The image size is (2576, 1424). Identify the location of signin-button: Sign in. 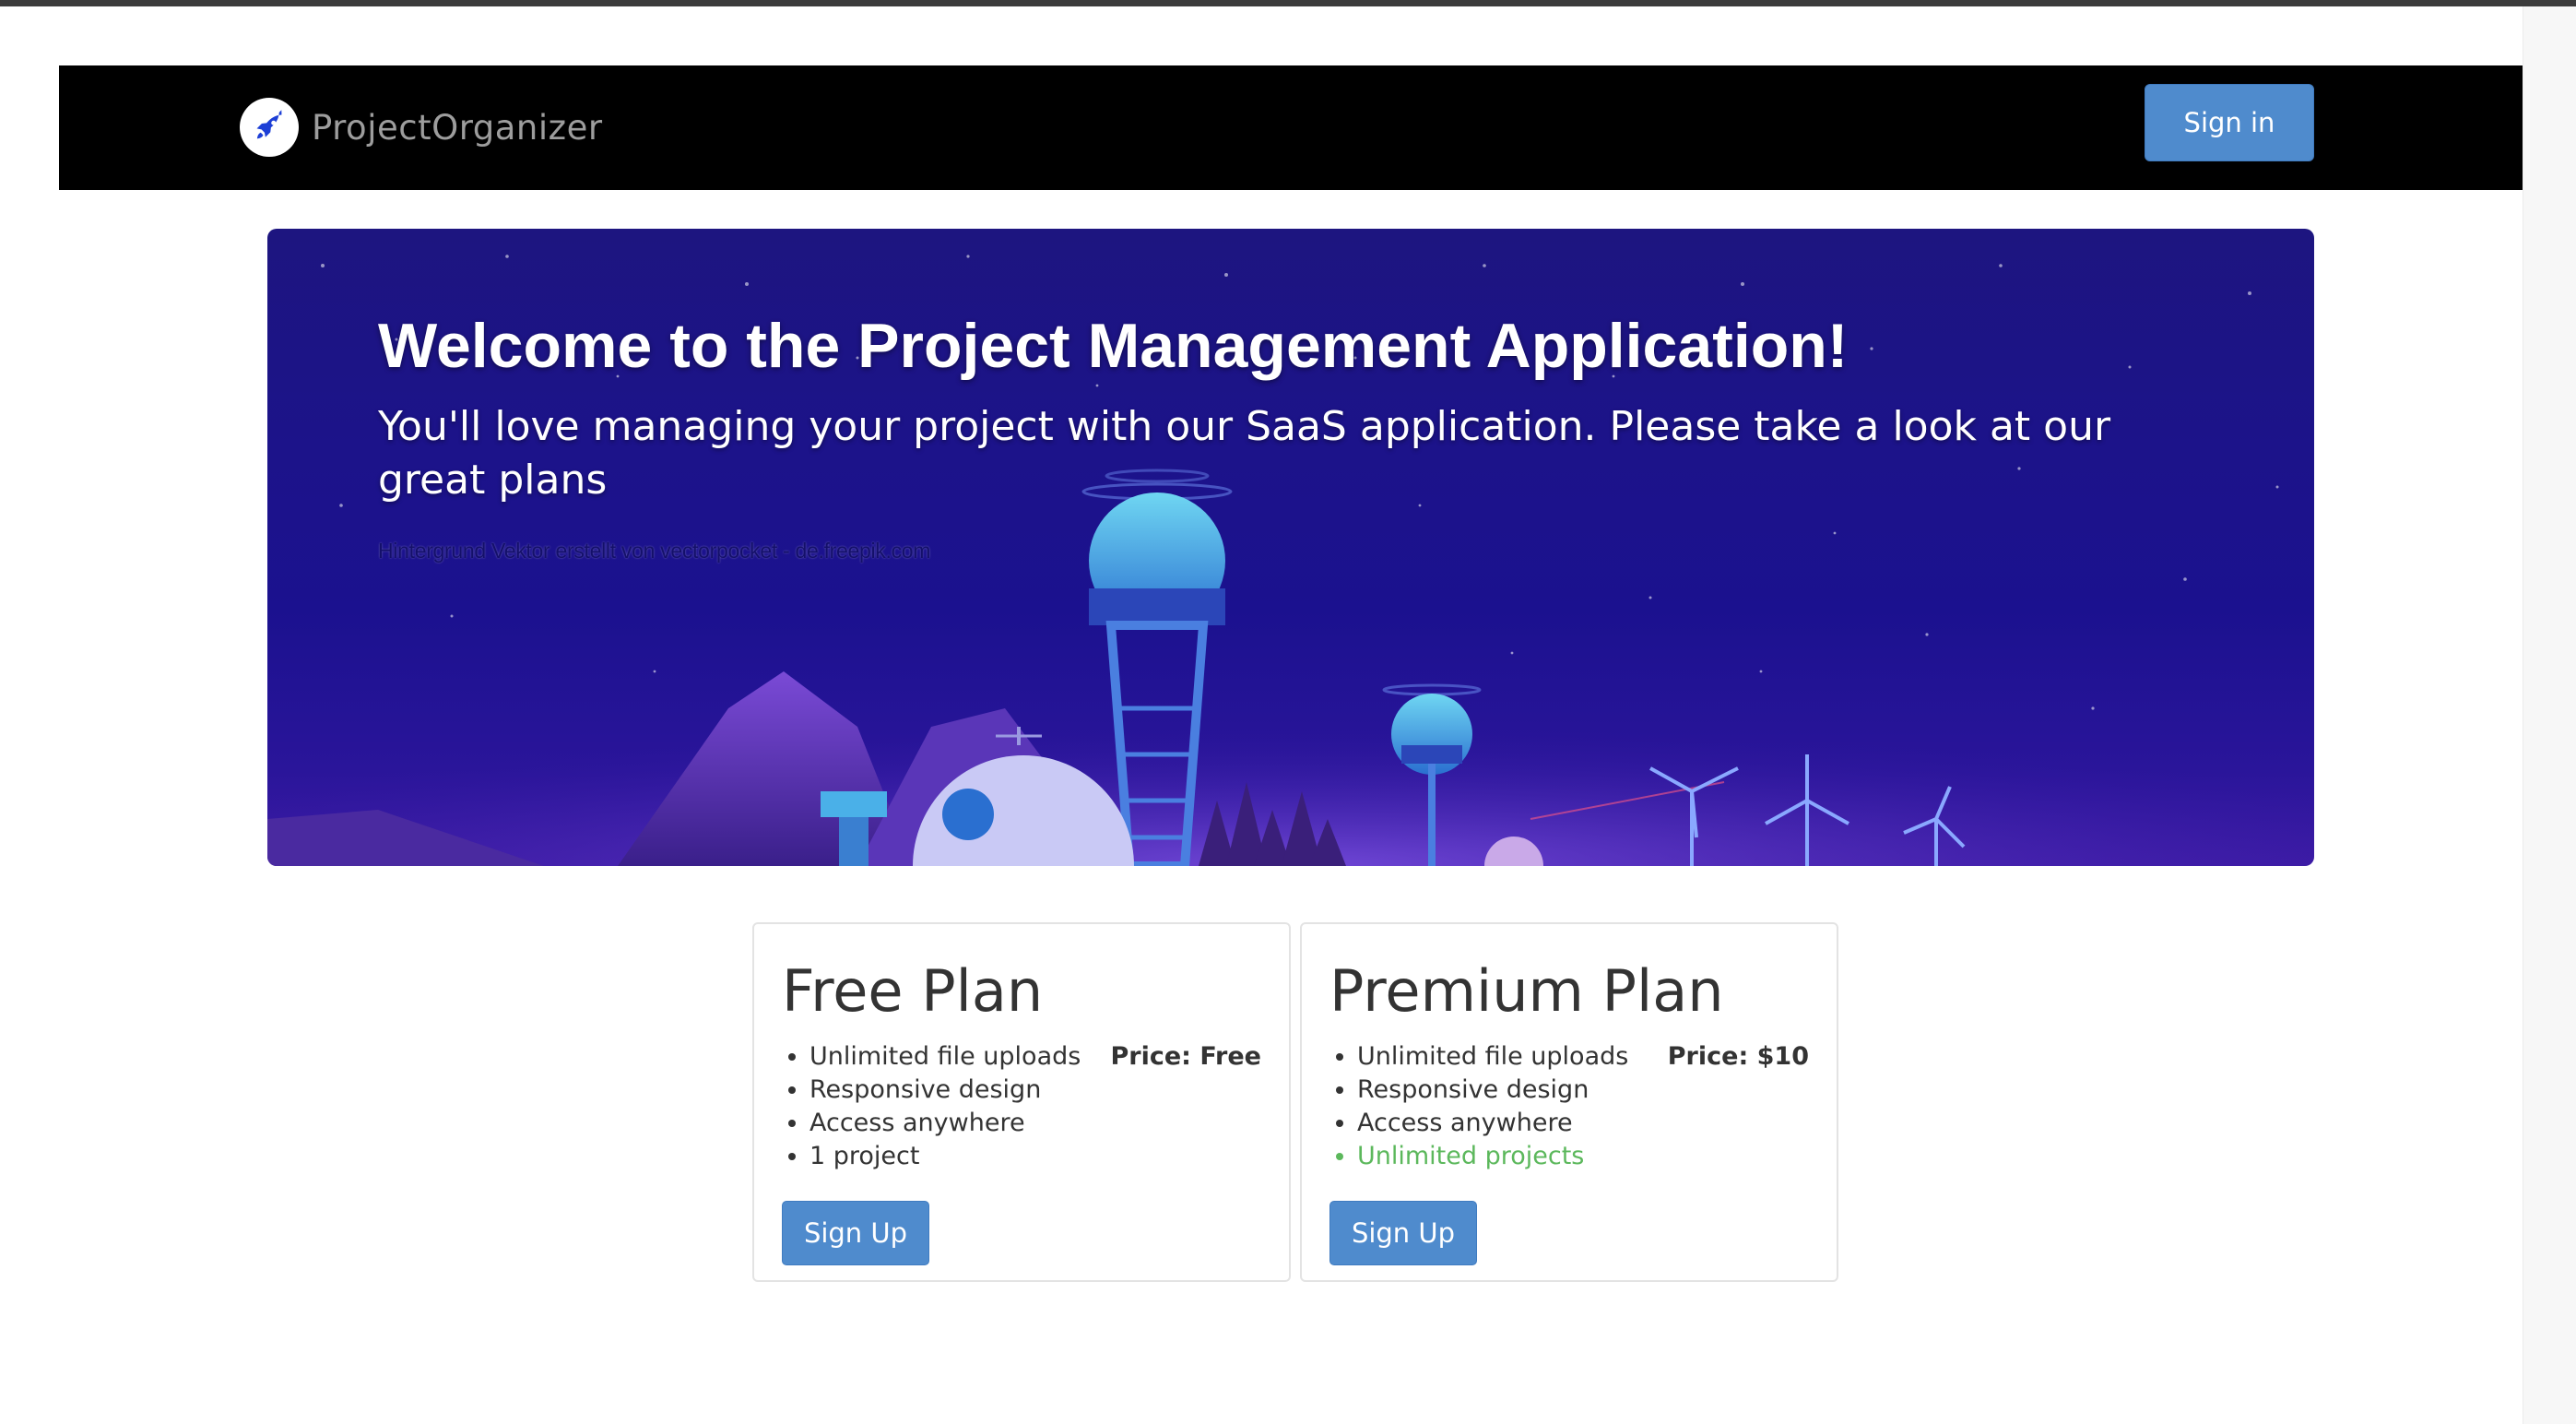
(2229, 123).